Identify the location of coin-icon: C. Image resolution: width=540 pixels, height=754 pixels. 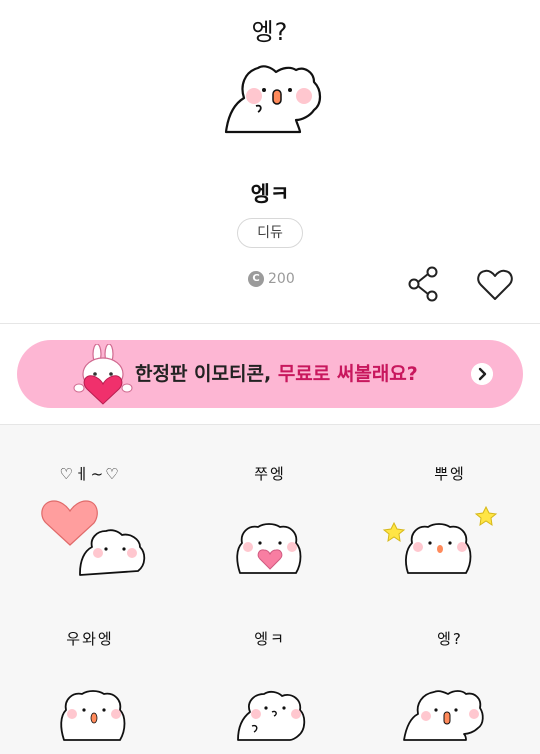
(256, 279).